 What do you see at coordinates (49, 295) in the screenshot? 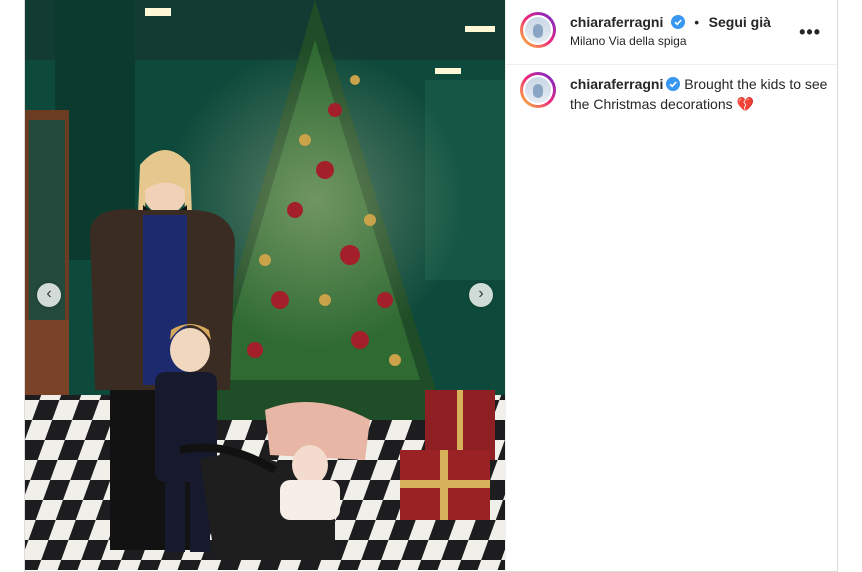
I see `carousel-prev-button: ‹` at bounding box center [49, 295].